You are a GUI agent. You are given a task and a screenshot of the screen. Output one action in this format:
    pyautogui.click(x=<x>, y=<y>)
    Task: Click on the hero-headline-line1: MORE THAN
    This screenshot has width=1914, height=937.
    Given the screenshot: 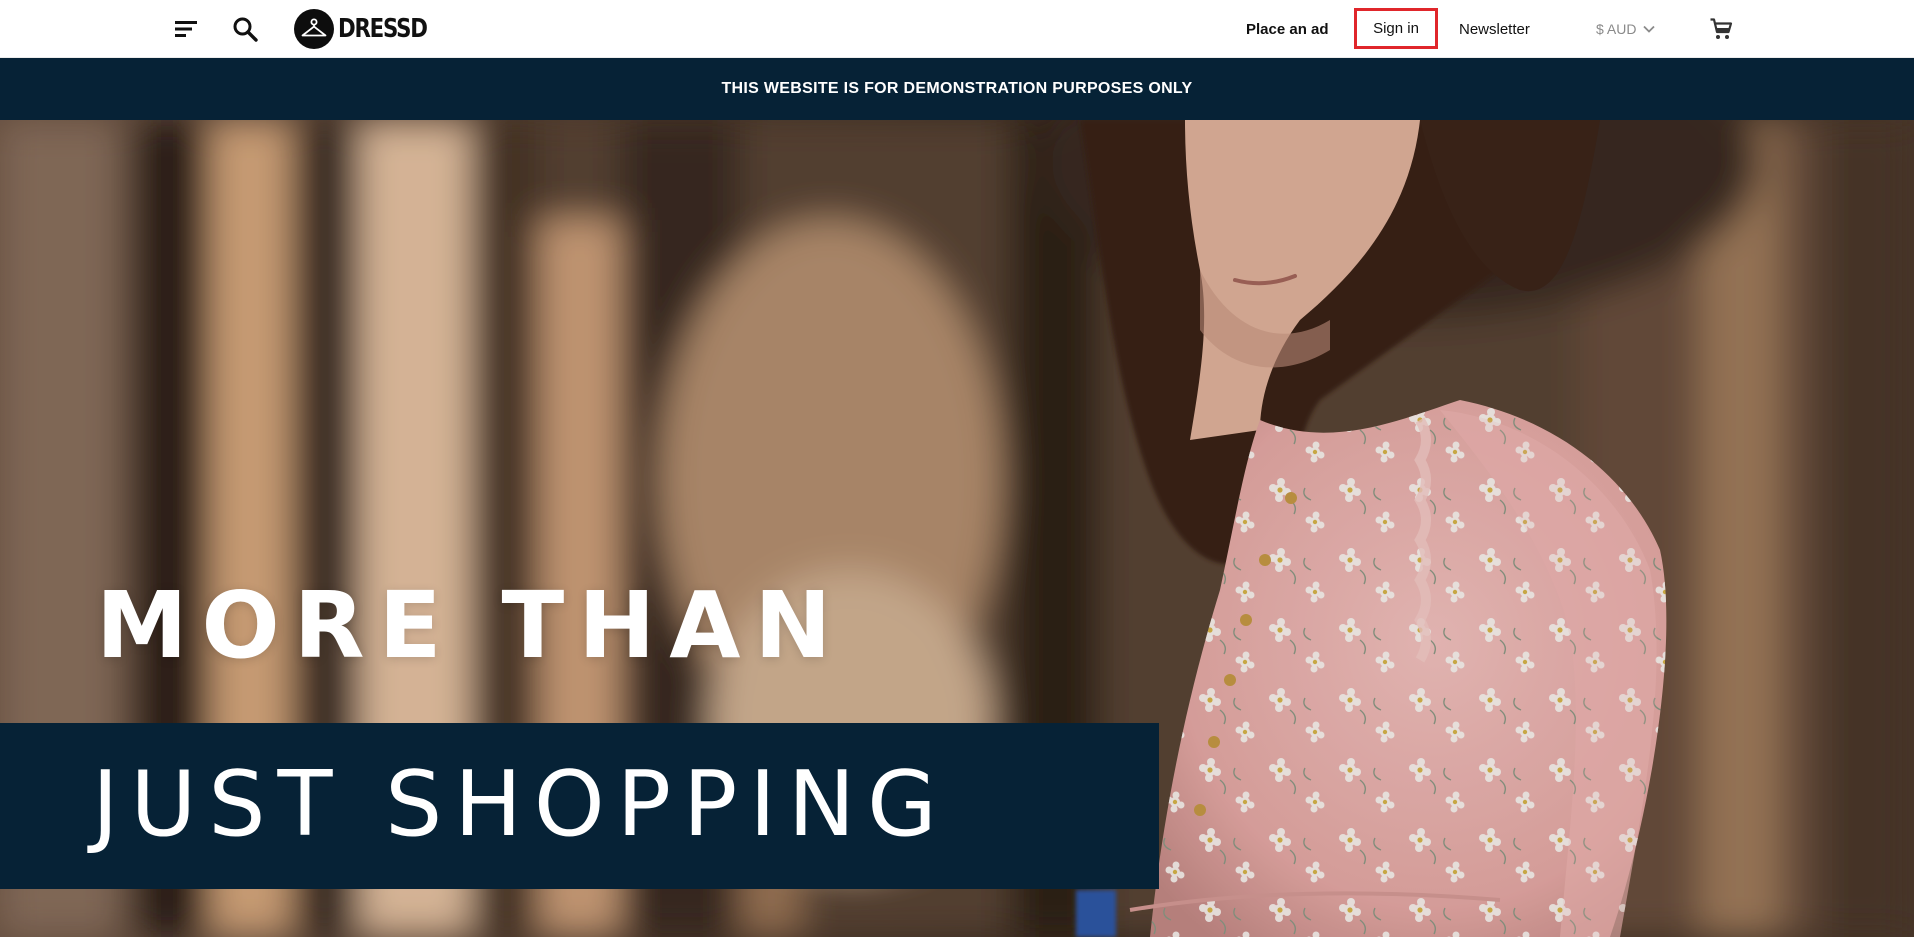 What is the action you would take?
    pyautogui.click(x=471, y=625)
    